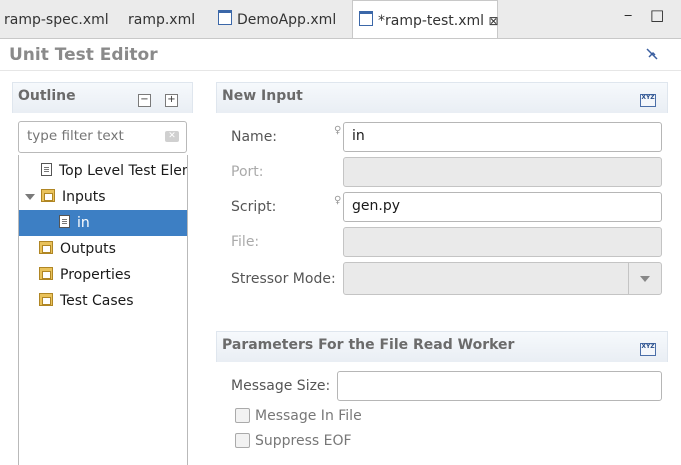 This screenshot has height=465, width=681. What do you see at coordinates (281, 386) in the screenshot?
I see `message-size-label: Message Size:` at bounding box center [281, 386].